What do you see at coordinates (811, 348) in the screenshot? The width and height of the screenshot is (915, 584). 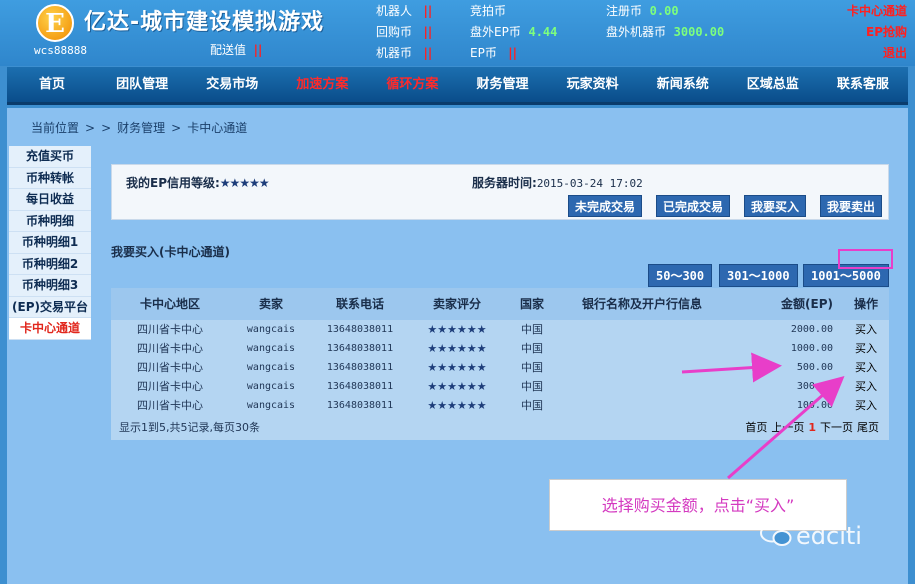 I see `table-cell: 1000.00` at bounding box center [811, 348].